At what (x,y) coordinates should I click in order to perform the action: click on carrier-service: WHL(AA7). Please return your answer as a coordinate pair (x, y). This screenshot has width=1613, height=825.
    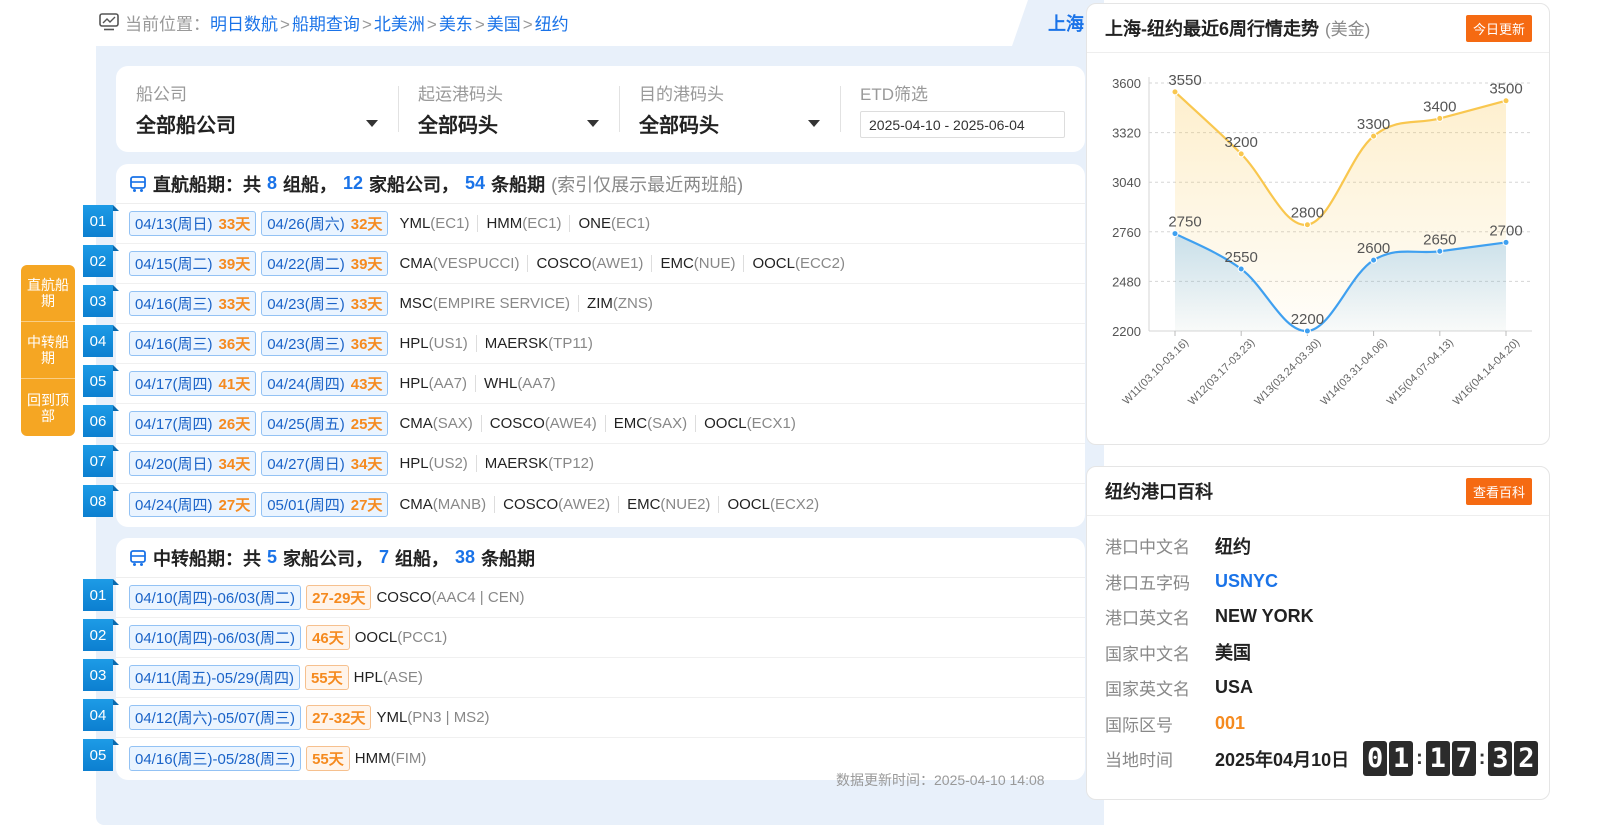
    Looking at the image, I should click on (515, 383).